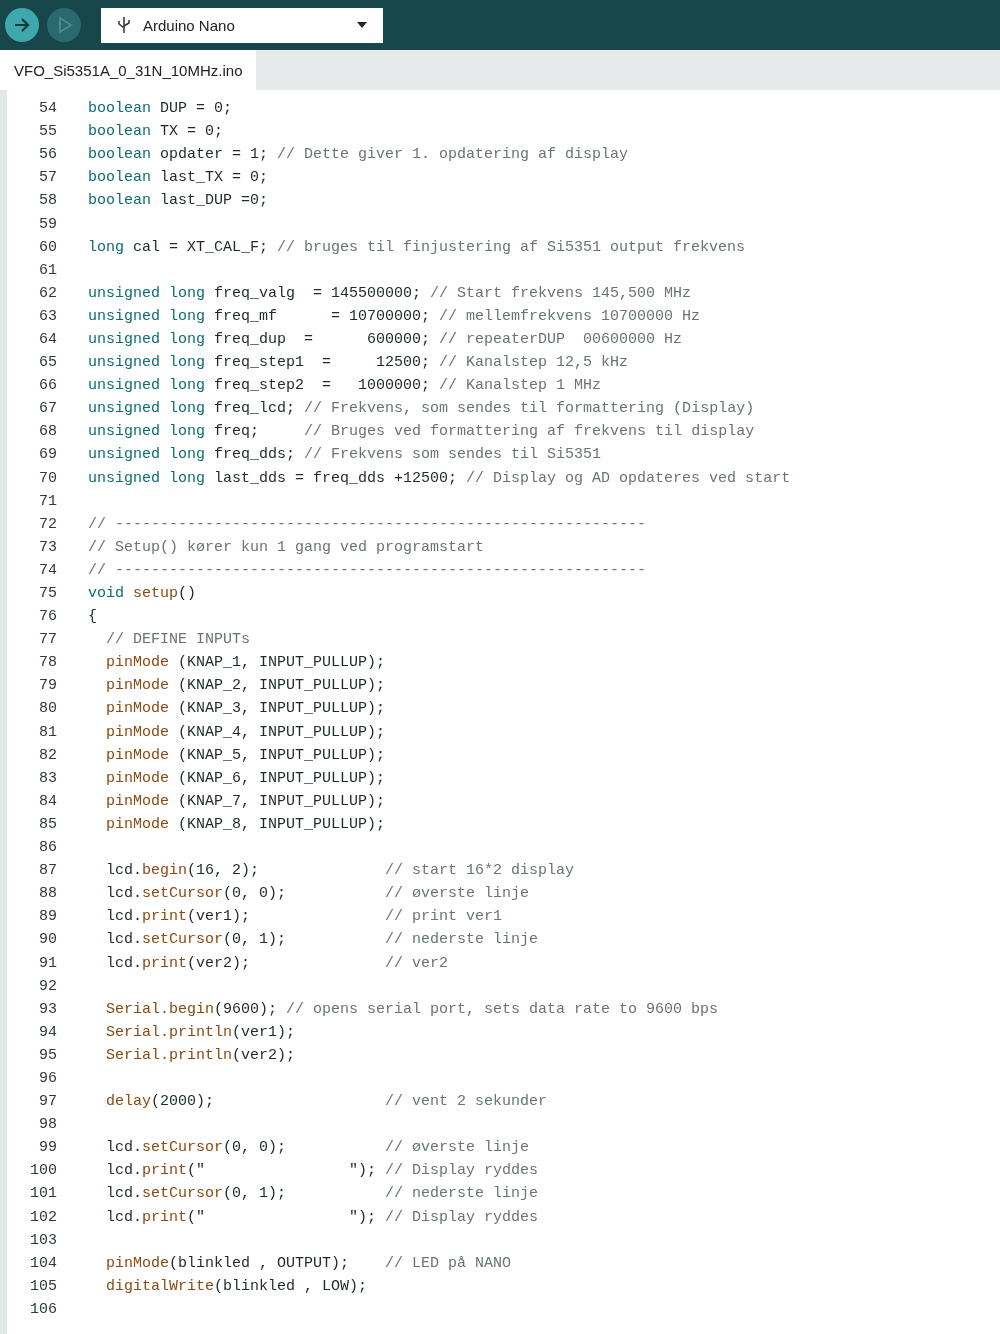  Describe the element at coordinates (156, 132) in the screenshot. I see `code-line: boolean TX = 0;` at that location.